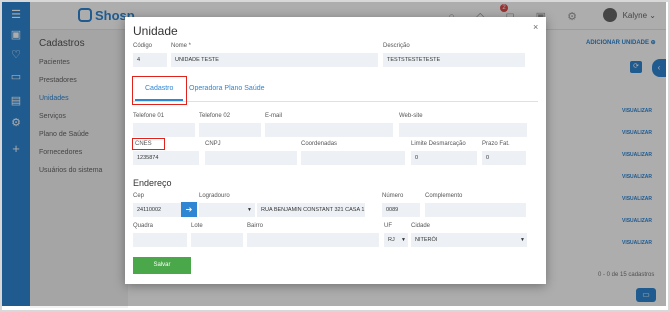  I want to click on cep-label: Cep, so click(139, 196).